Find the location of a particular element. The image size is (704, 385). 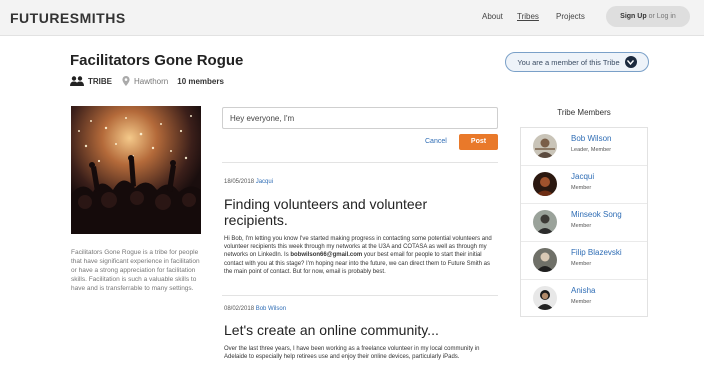

member-role: Leader, Member is located at coordinates (591, 150).